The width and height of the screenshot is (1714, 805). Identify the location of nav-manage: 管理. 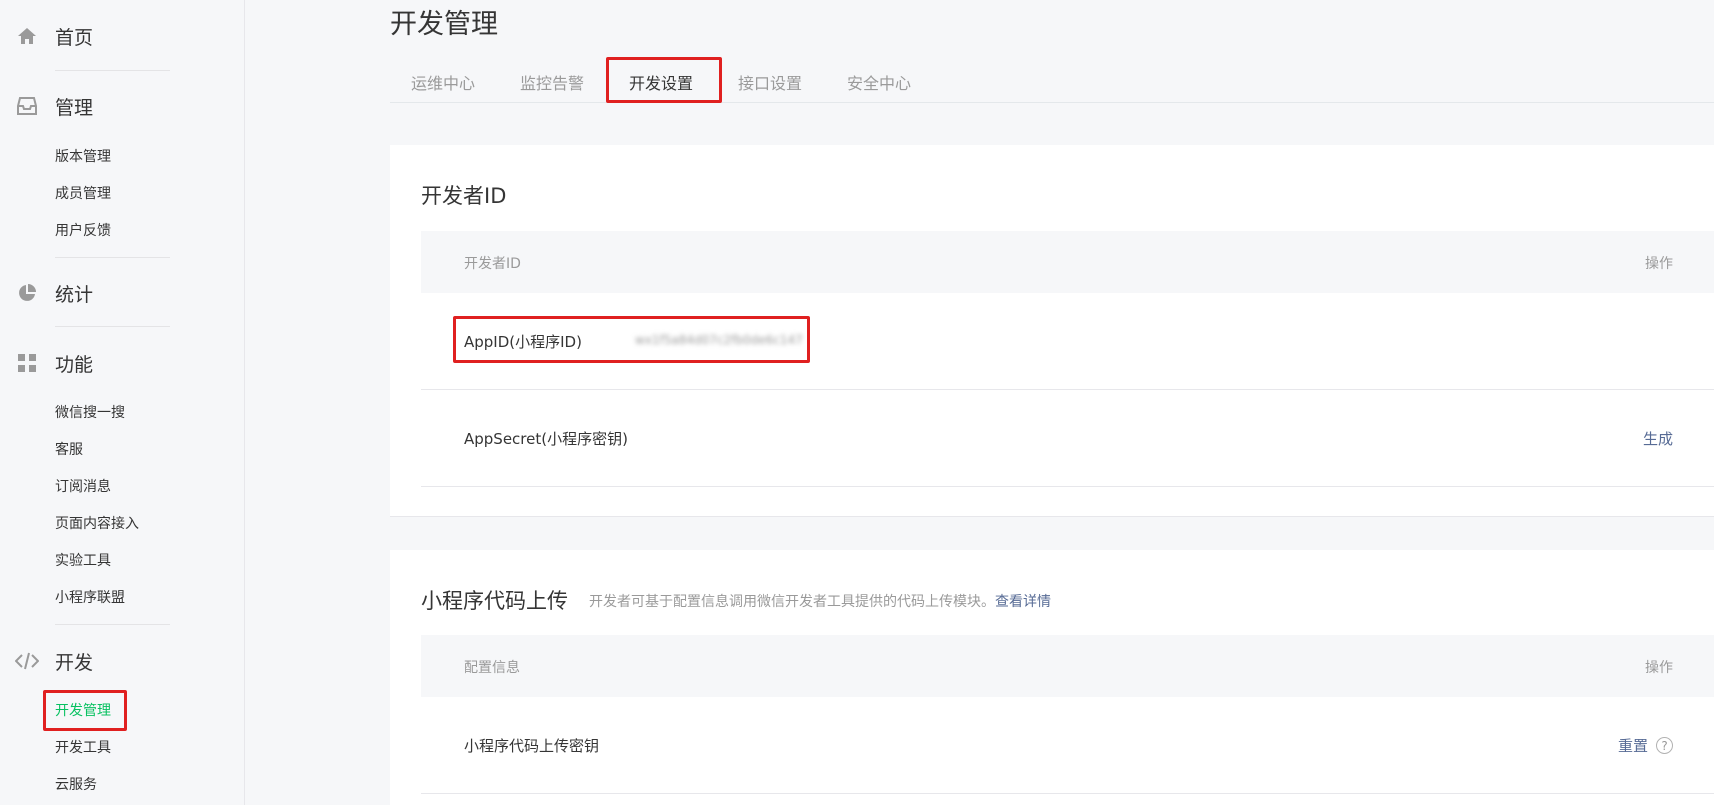
(122, 106).